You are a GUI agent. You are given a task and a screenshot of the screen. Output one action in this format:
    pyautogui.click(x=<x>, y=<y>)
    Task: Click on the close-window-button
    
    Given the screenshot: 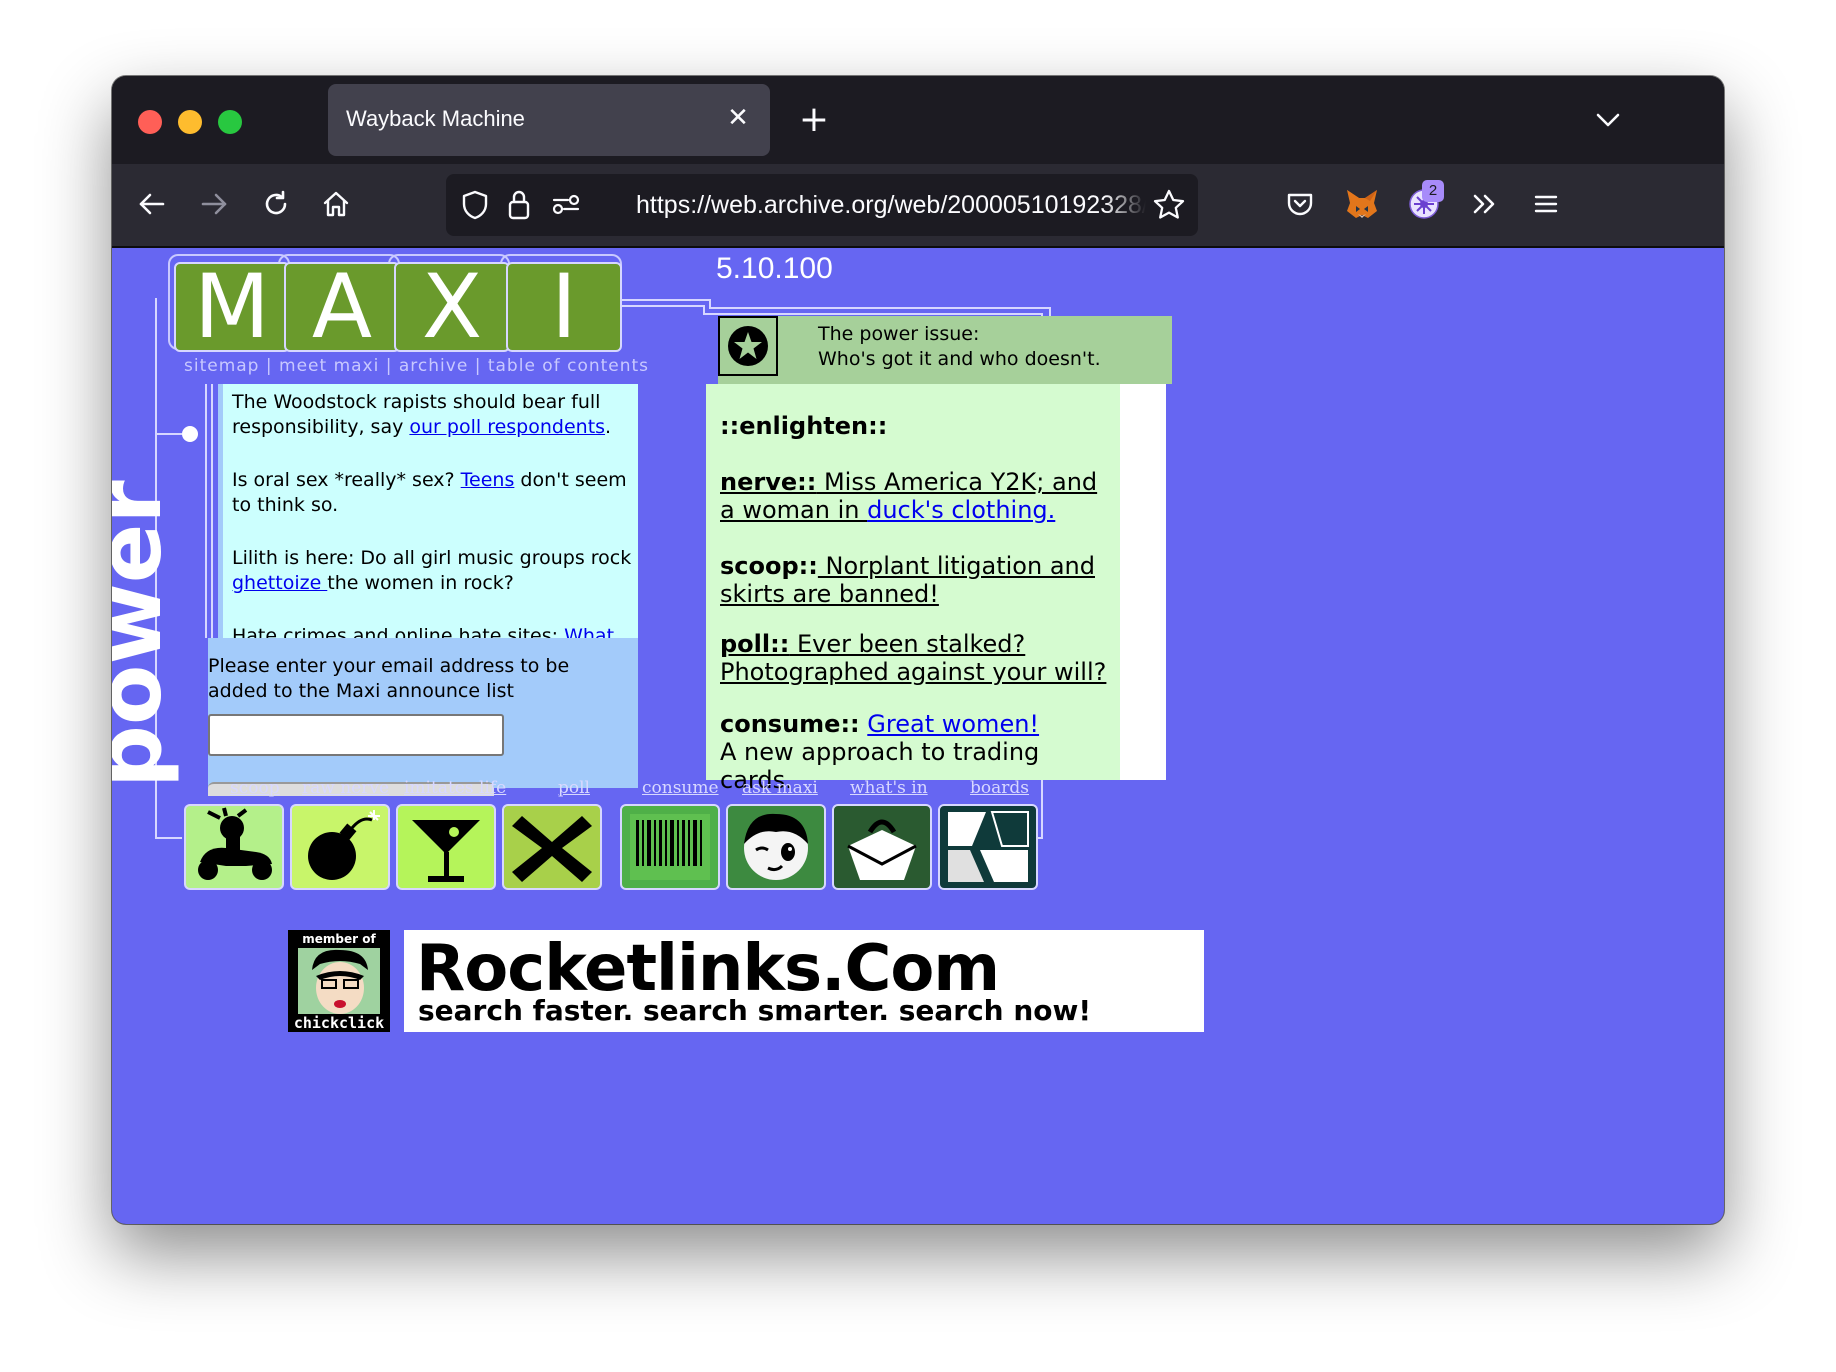 What is the action you would take?
    pyautogui.click(x=150, y=122)
    